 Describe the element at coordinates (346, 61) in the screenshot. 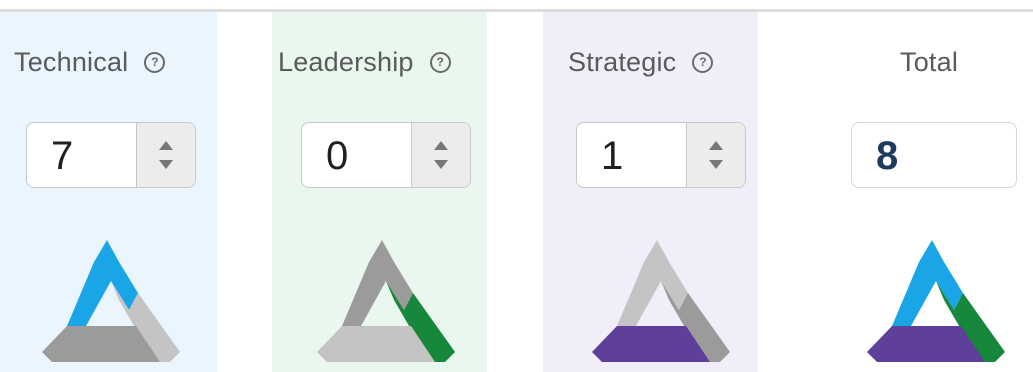

I see `leadership-label: Leadership` at that location.